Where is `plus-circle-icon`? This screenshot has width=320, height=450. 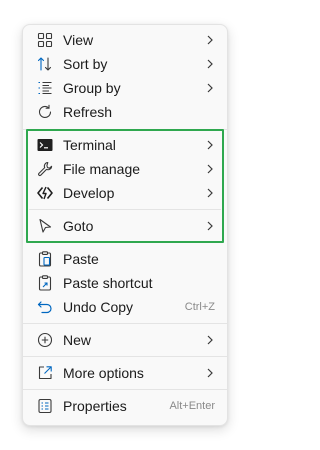
plus-circle-icon is located at coordinates (45, 340).